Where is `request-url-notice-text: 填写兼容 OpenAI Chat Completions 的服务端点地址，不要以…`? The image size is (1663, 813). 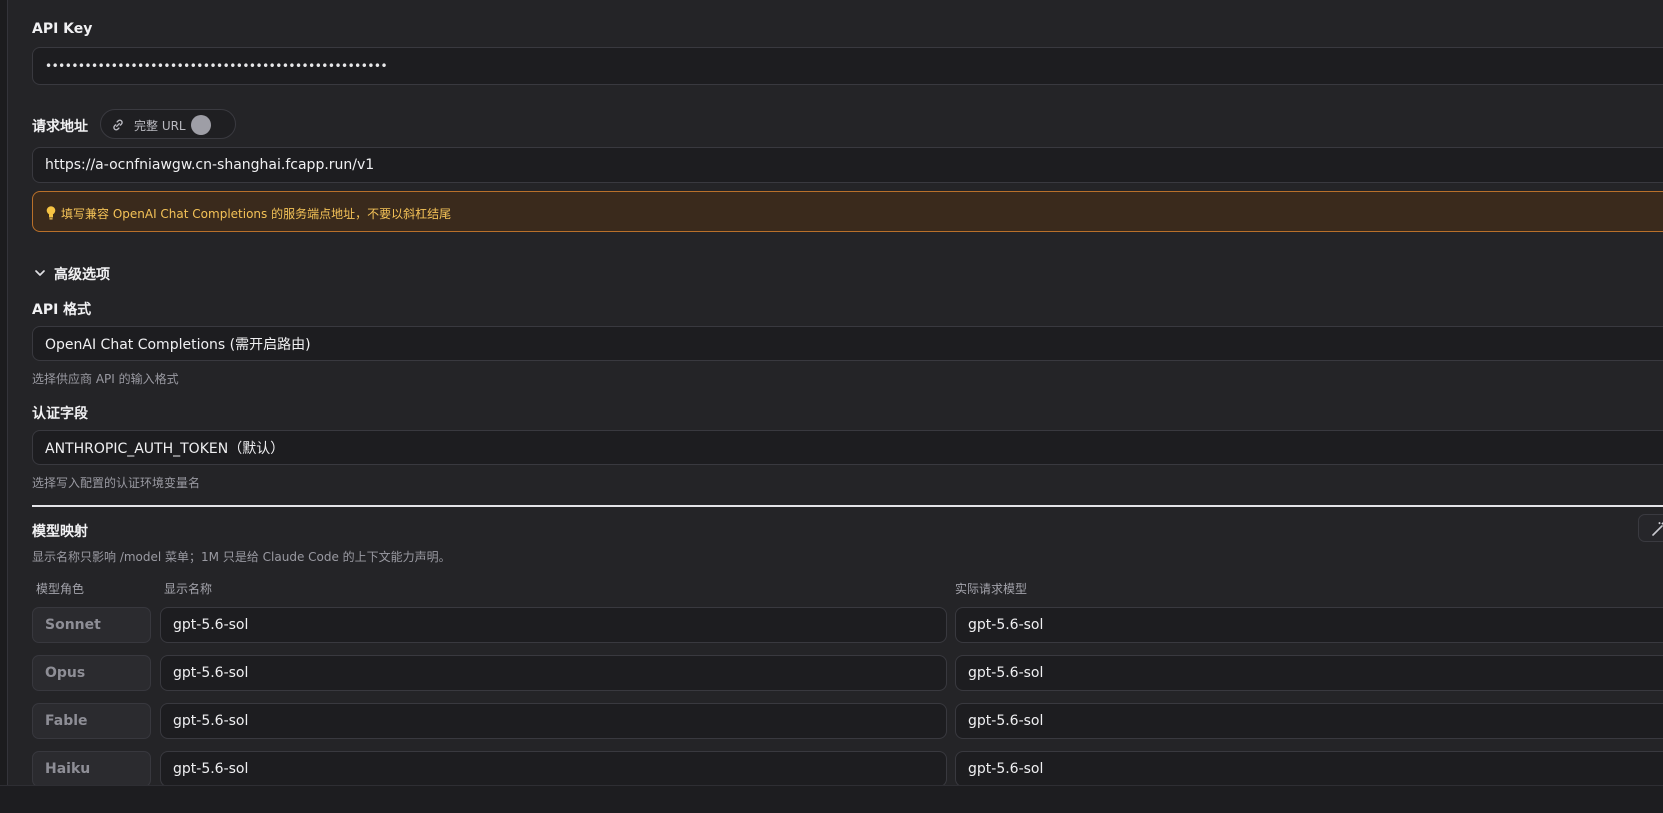
request-url-notice-text: 填写兼容 OpenAI Chat Completions 的服务端点地址，不要以… is located at coordinates (256, 214).